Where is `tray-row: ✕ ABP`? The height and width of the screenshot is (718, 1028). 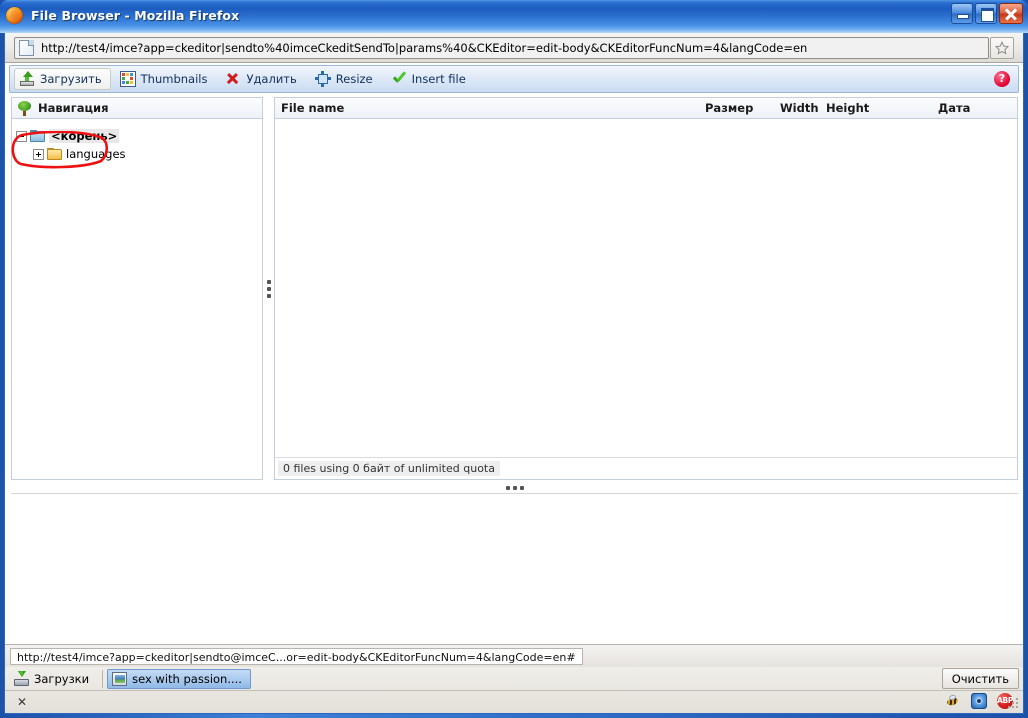
tray-row: ✕ ABP is located at coordinates (514, 702).